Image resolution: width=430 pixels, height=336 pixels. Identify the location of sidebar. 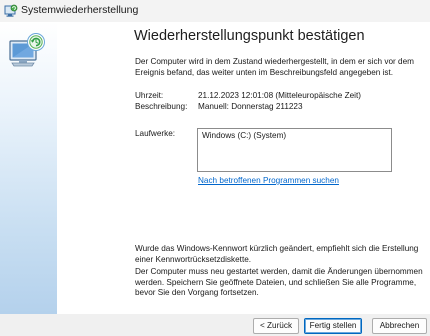
(28, 168).